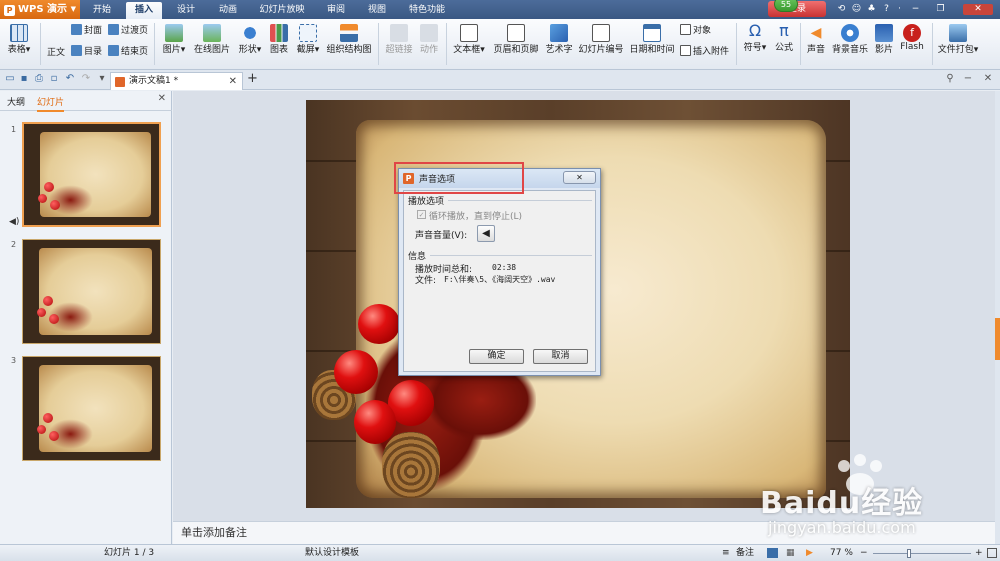  I want to click on screenshot-button: 截屏▾, so click(308, 39).